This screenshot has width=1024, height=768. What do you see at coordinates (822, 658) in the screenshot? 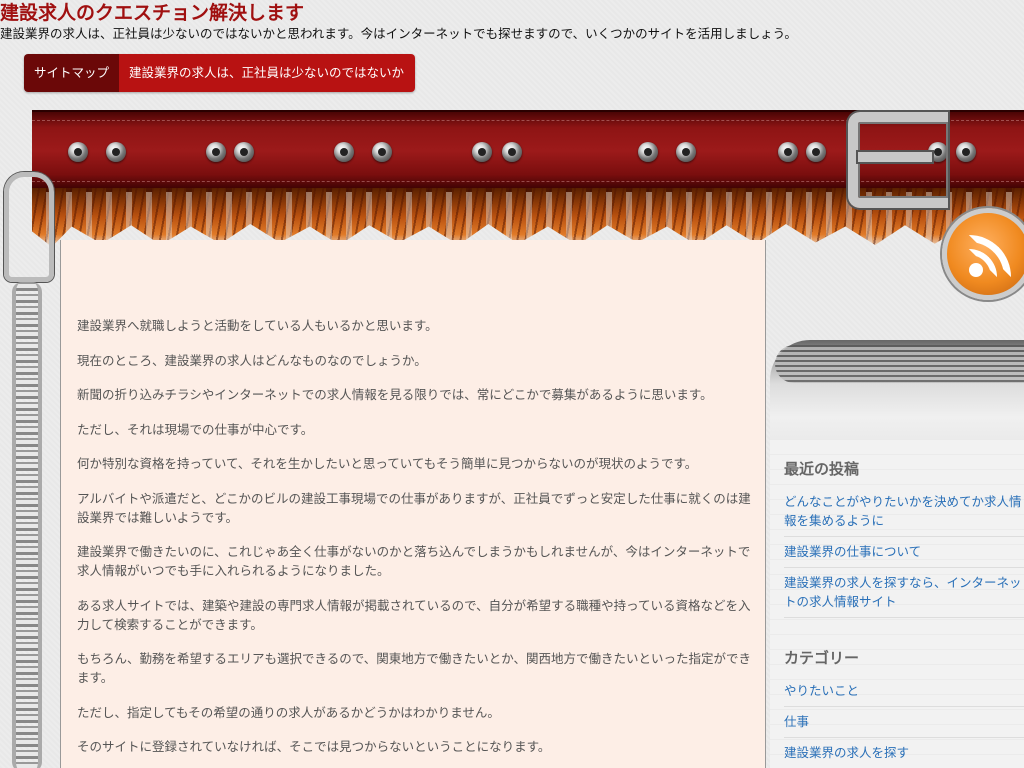
I see `categories-title: カテゴリー` at bounding box center [822, 658].